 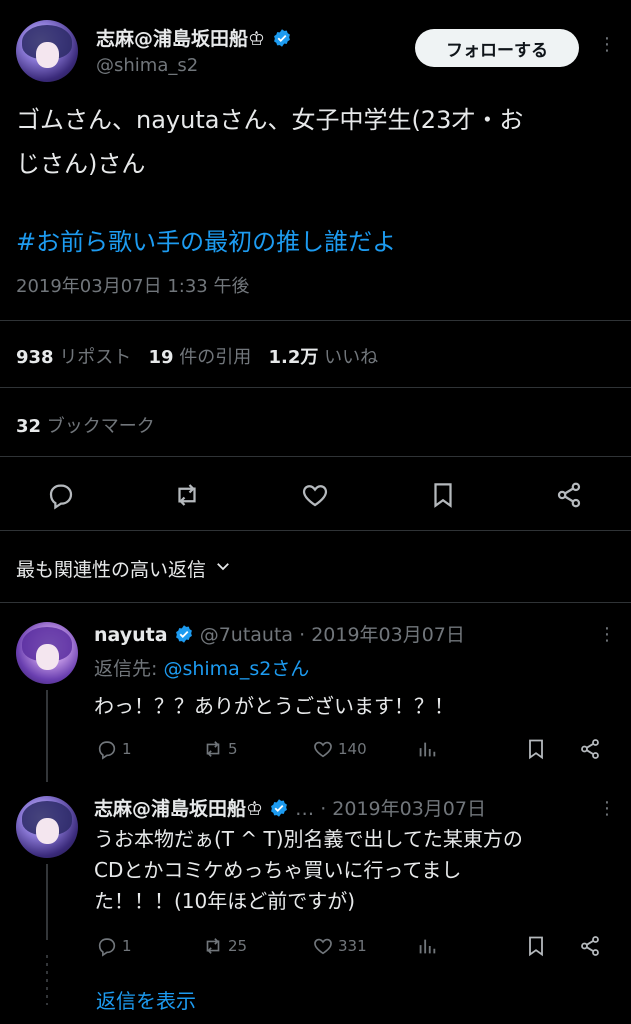 What do you see at coordinates (278, 870) in the screenshot?
I see `reply-text-line: CDとかコミケめっちゃ買いに行ってまし` at bounding box center [278, 870].